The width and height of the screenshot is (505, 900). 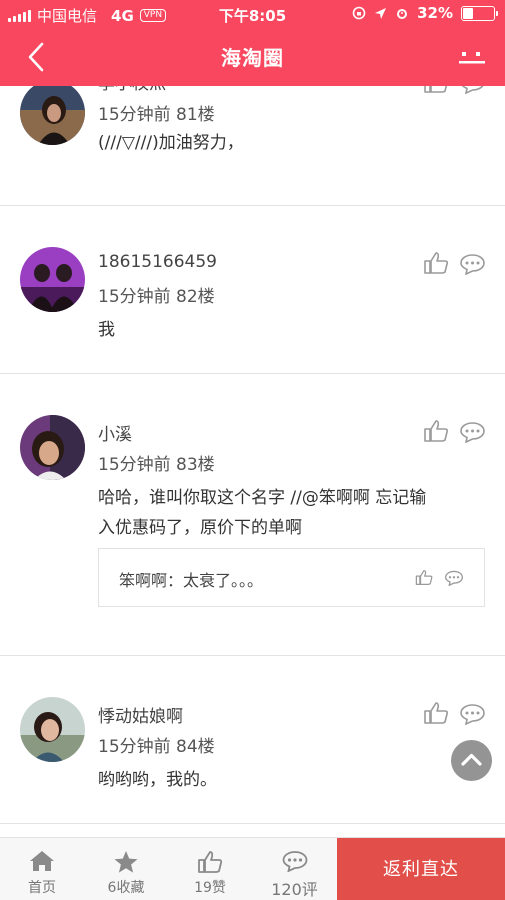 I want to click on post-meta: 15分钟前 81楼, so click(x=156, y=112).